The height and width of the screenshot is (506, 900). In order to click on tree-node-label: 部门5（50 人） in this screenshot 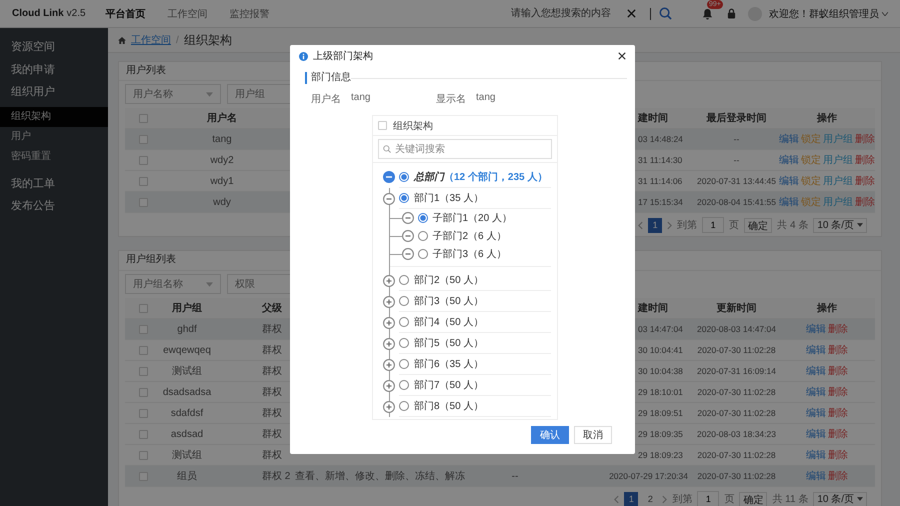, I will do `click(449, 343)`.